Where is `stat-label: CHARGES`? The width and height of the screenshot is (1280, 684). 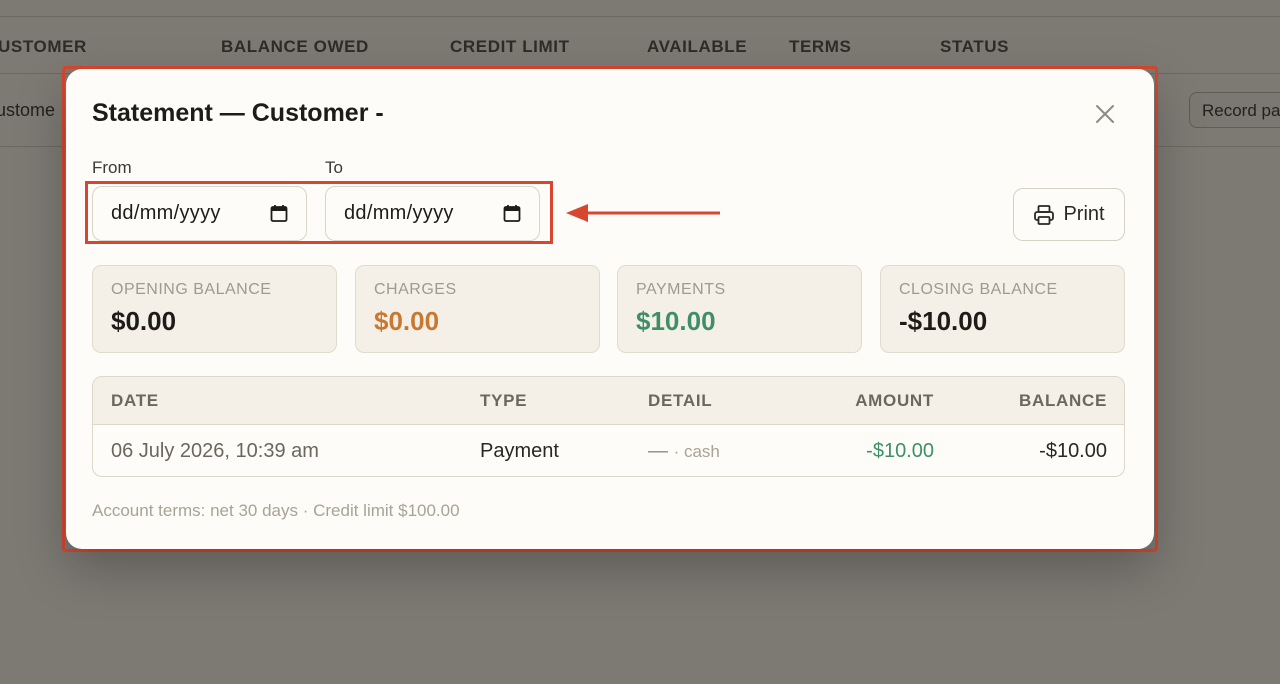 stat-label: CHARGES is located at coordinates (415, 289).